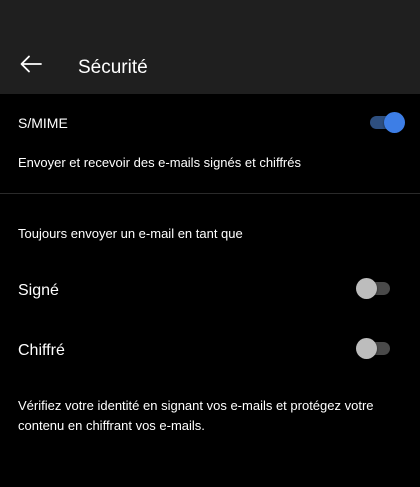 The width and height of the screenshot is (420, 487). What do you see at coordinates (41, 350) in the screenshot?
I see `encrypted-label: Chiffré` at bounding box center [41, 350].